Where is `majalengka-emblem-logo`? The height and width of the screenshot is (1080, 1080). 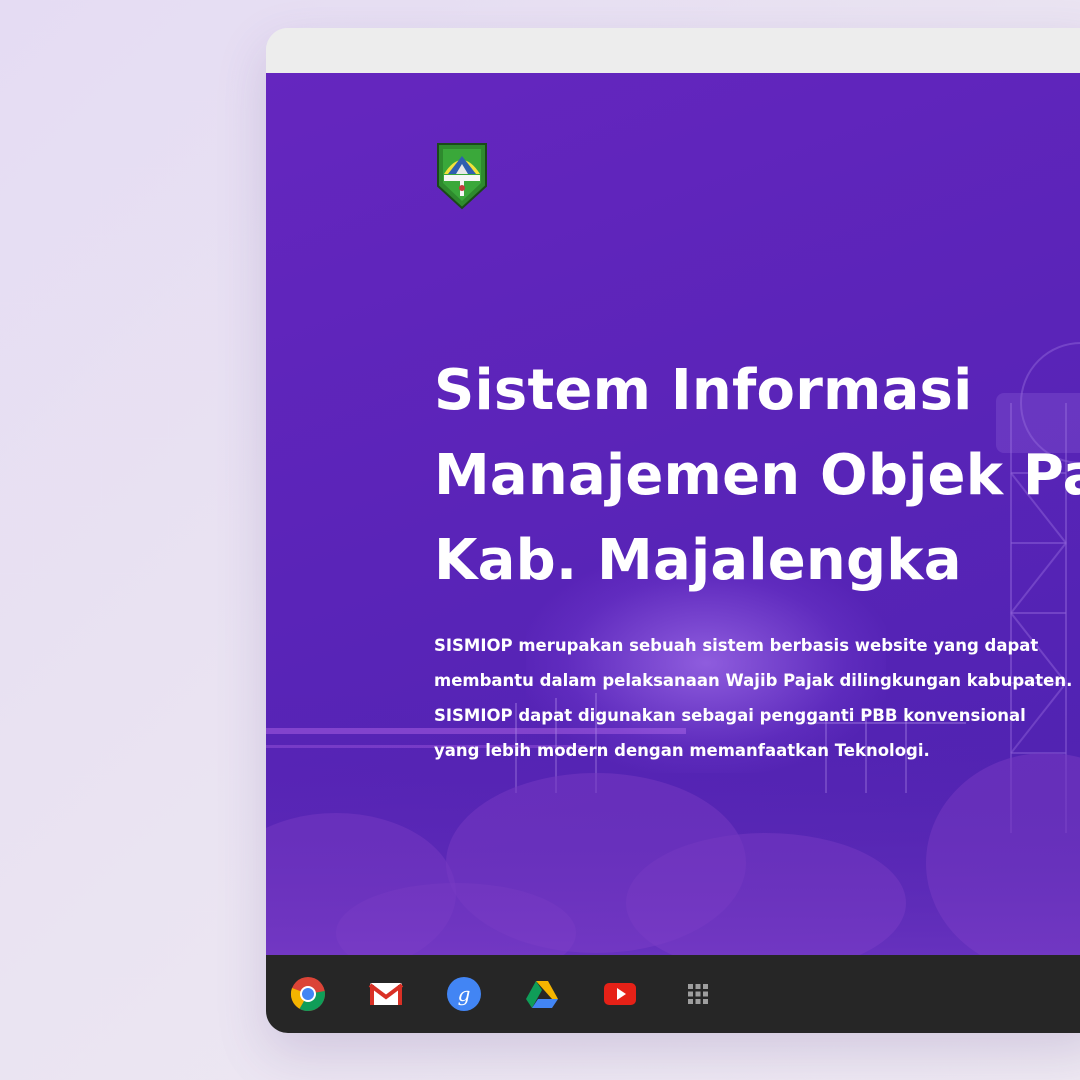
majalengka-emblem-logo is located at coordinates (462, 174).